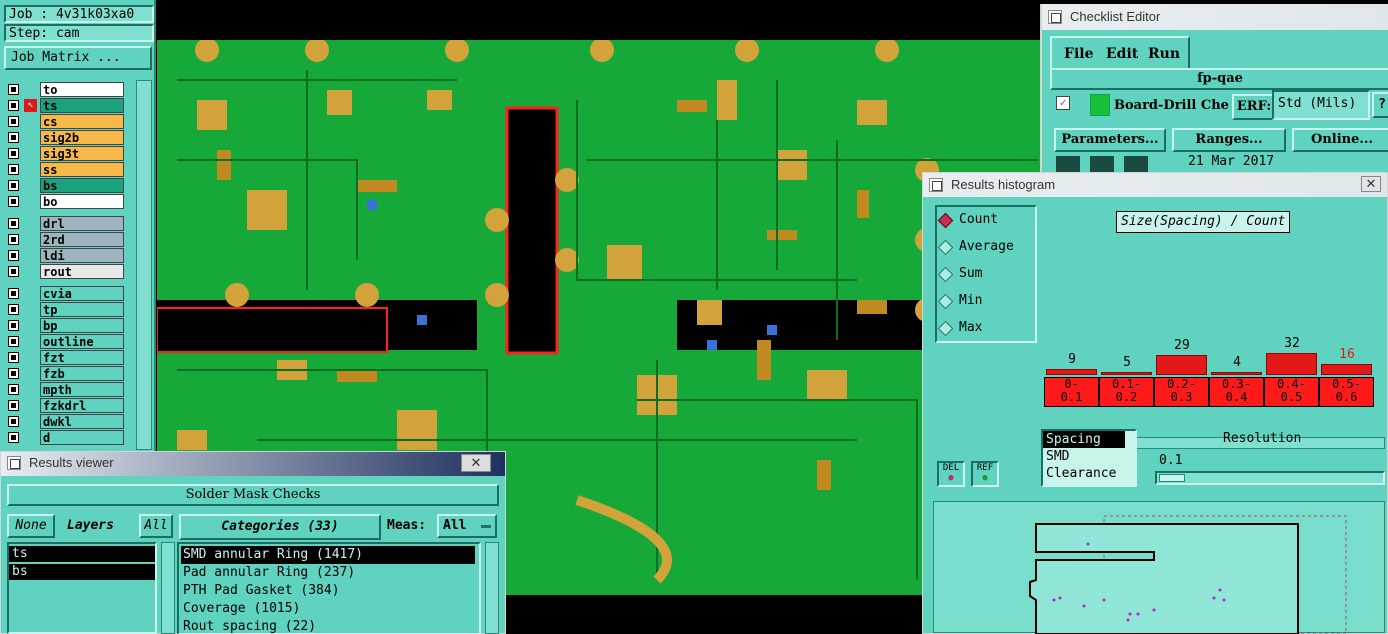 This screenshot has height=634, width=1388. What do you see at coordinates (1380, 105) in the screenshot?
I see `help-button: ?` at bounding box center [1380, 105].